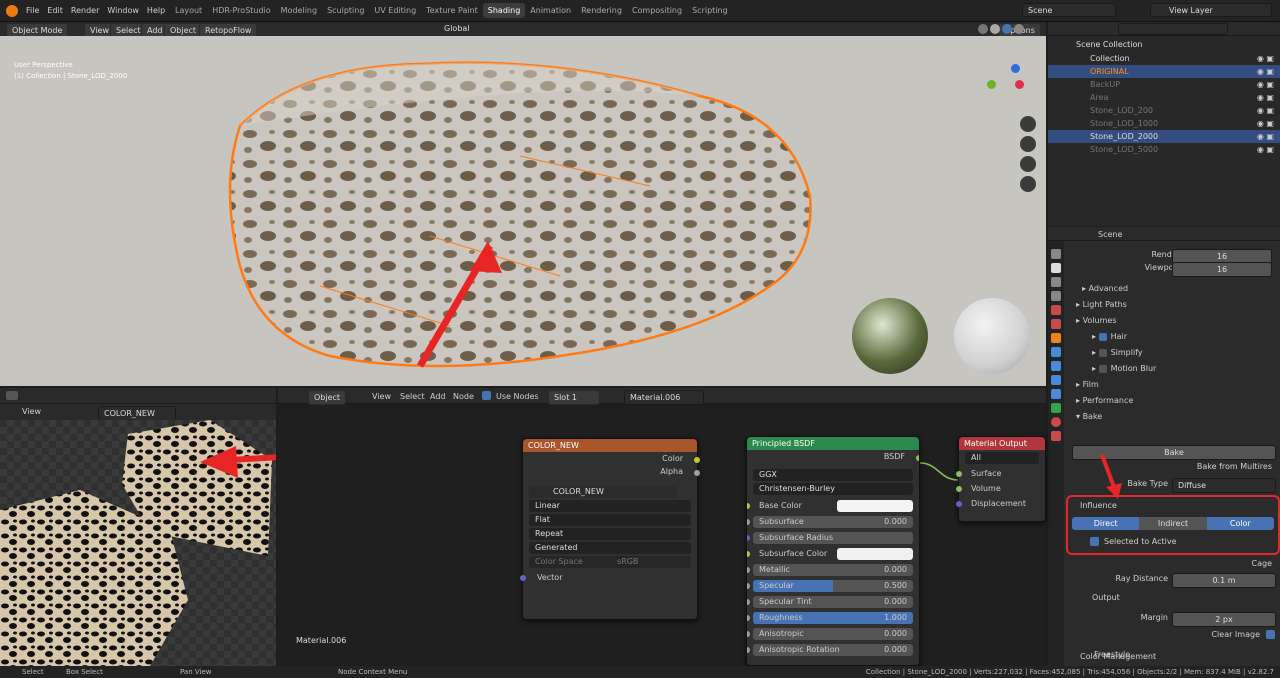 Image resolution: width=1280 pixels, height=678 pixels. What do you see at coordinates (833, 475) in the screenshot?
I see `distribution-select: GGX` at bounding box center [833, 475].